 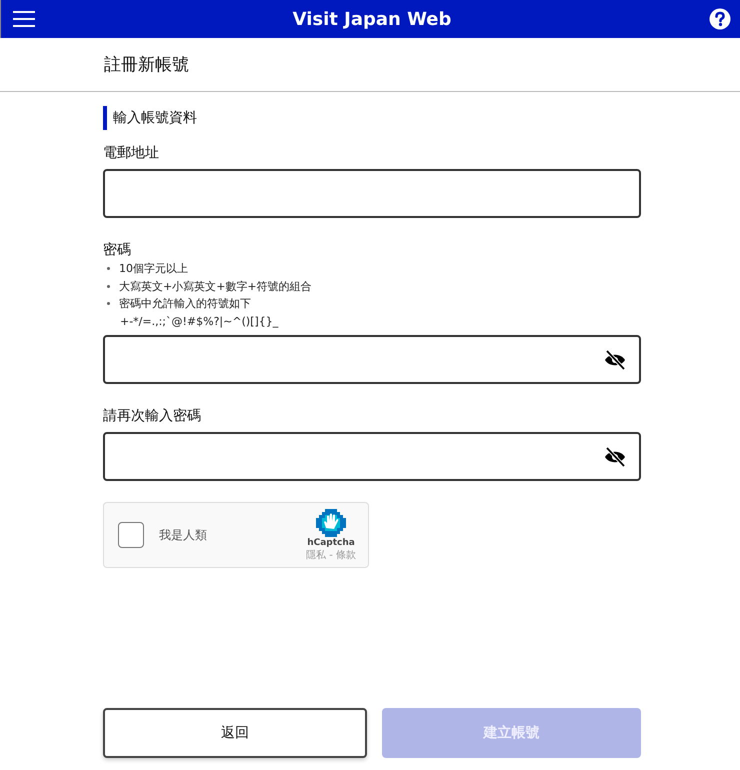 What do you see at coordinates (331, 523) in the screenshot?
I see `hand-logo-icon` at bounding box center [331, 523].